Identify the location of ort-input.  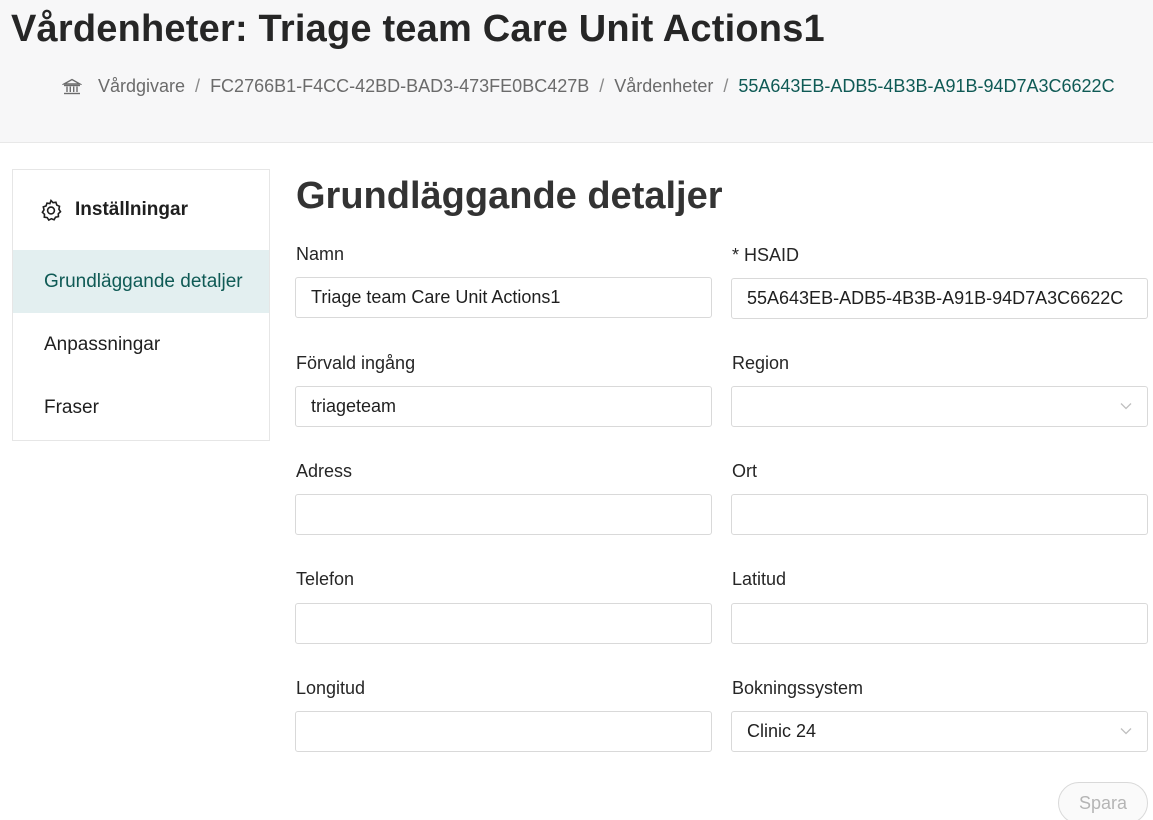
(939, 514).